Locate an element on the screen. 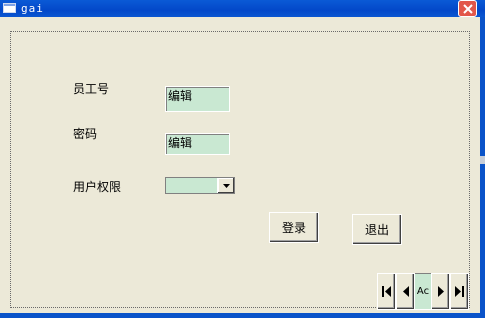  employee-id-label: 员工号 is located at coordinates (91, 89).